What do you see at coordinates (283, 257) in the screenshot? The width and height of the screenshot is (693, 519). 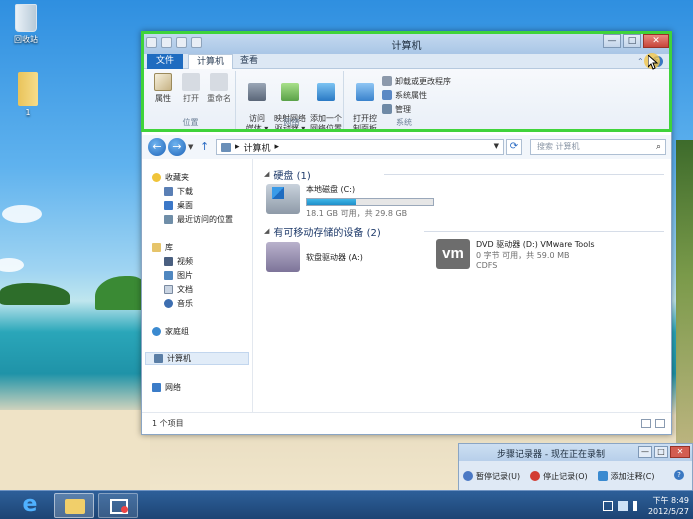 I see `floppy-drive-icon` at bounding box center [283, 257].